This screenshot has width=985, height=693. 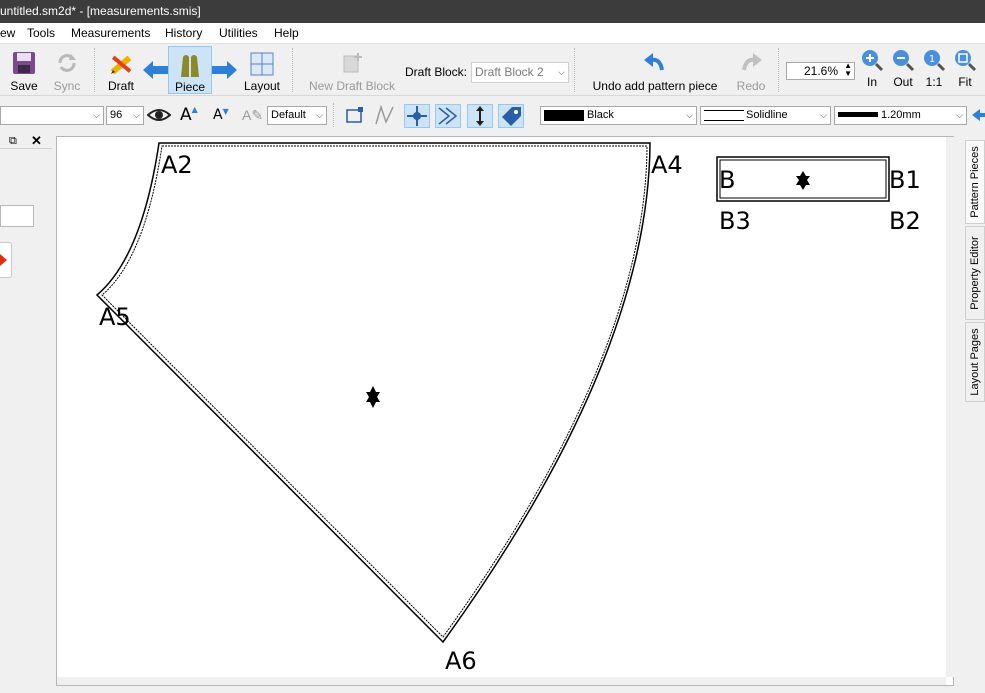 I want to click on undo-button: Undo add pattern piece, so click(x=655, y=70).